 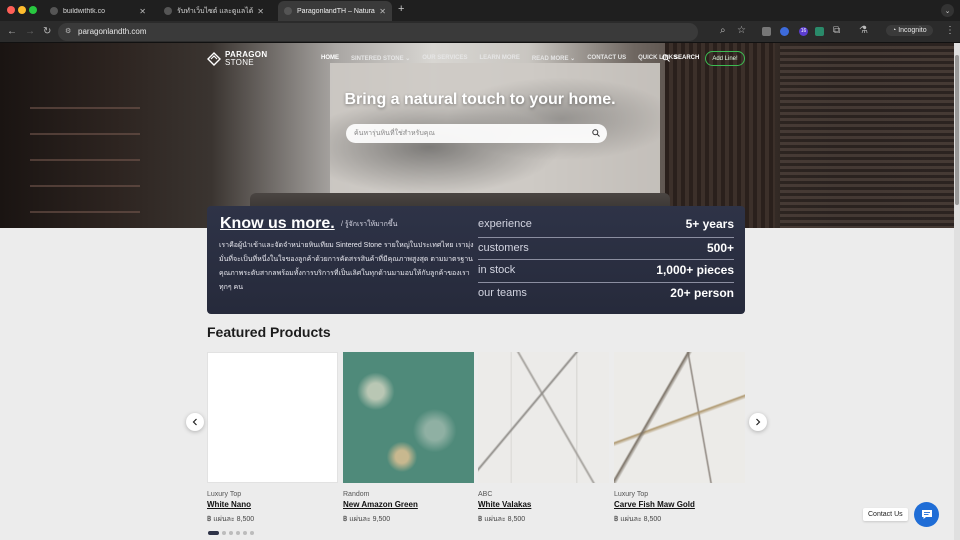 I want to click on hero-wall-slats, so click(x=720, y=135).